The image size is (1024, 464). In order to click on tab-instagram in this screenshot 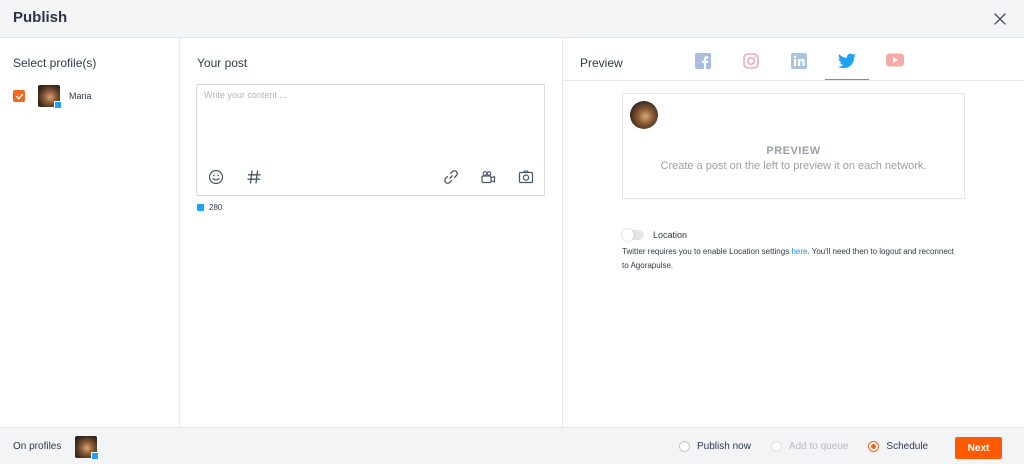, I will do `click(751, 65)`.